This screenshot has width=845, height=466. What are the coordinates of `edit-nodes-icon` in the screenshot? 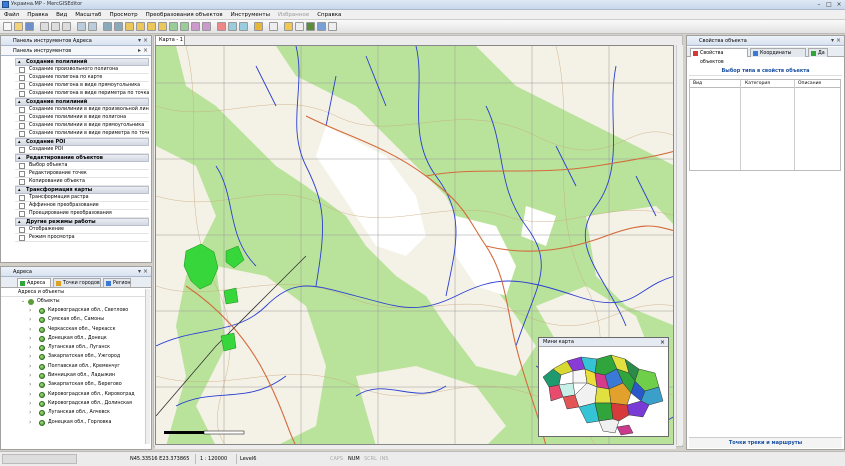 It's located at (206, 26).